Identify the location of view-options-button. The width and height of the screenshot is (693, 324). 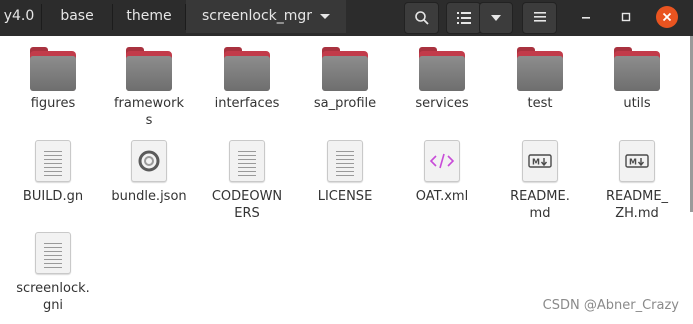
(496, 18).